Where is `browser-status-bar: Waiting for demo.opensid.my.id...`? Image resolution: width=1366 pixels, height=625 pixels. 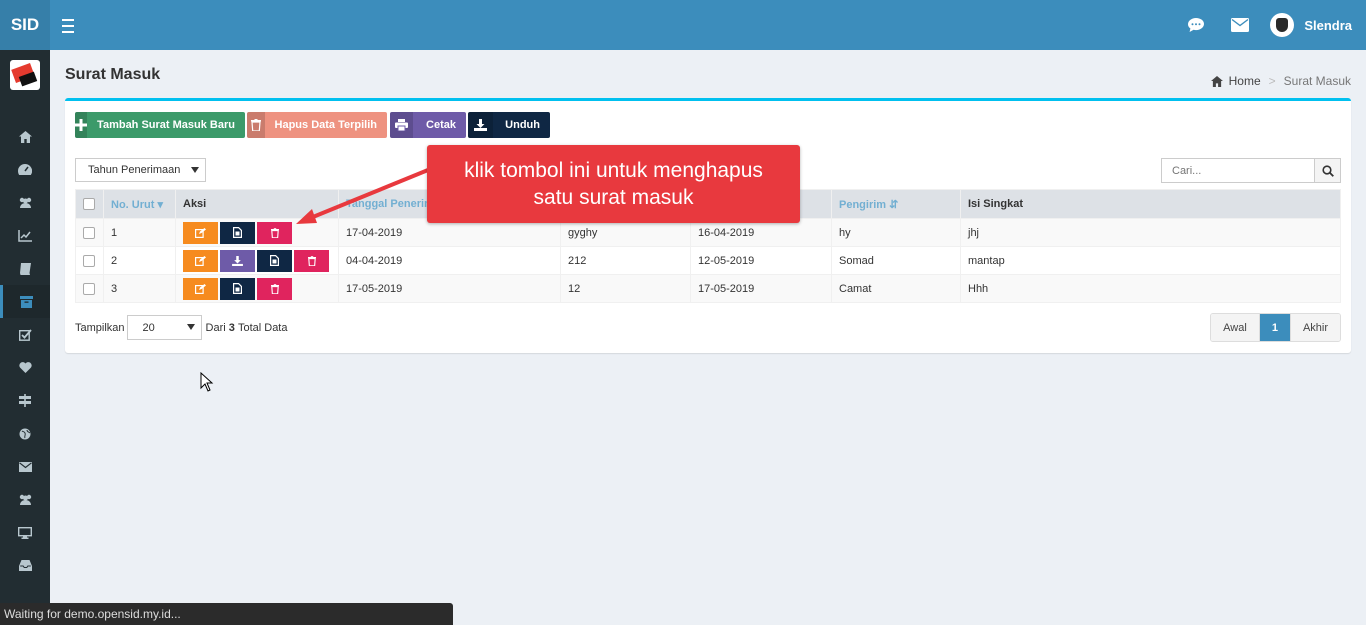 browser-status-bar: Waiting for demo.opensid.my.id... is located at coordinates (226, 614).